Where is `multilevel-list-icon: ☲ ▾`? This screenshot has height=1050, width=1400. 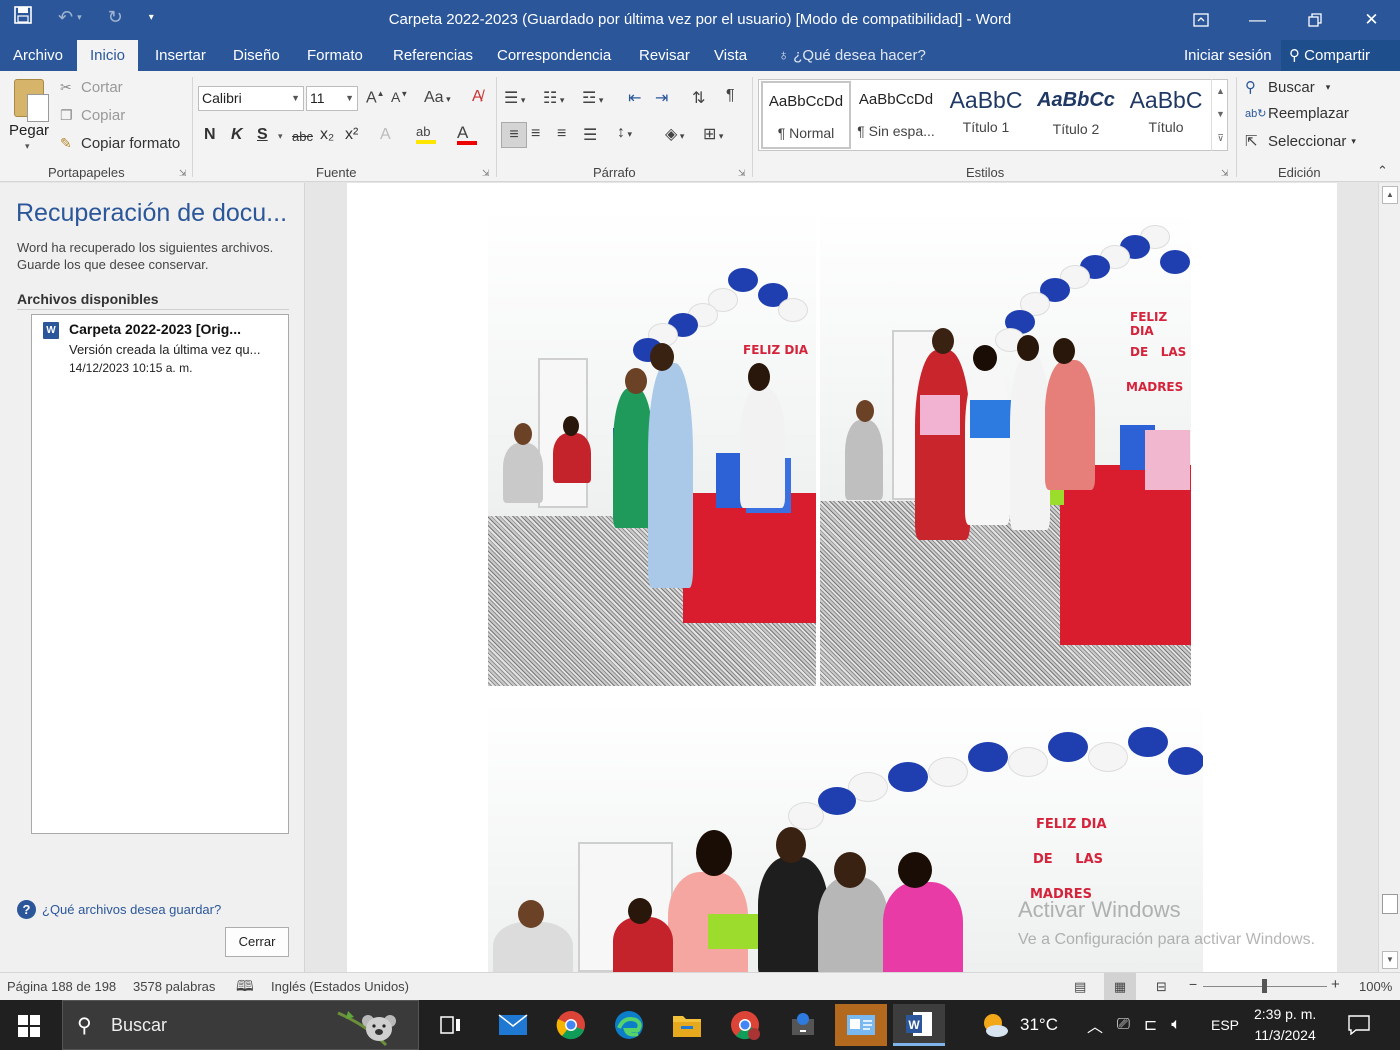 multilevel-list-icon: ☲ ▾ is located at coordinates (592, 98).